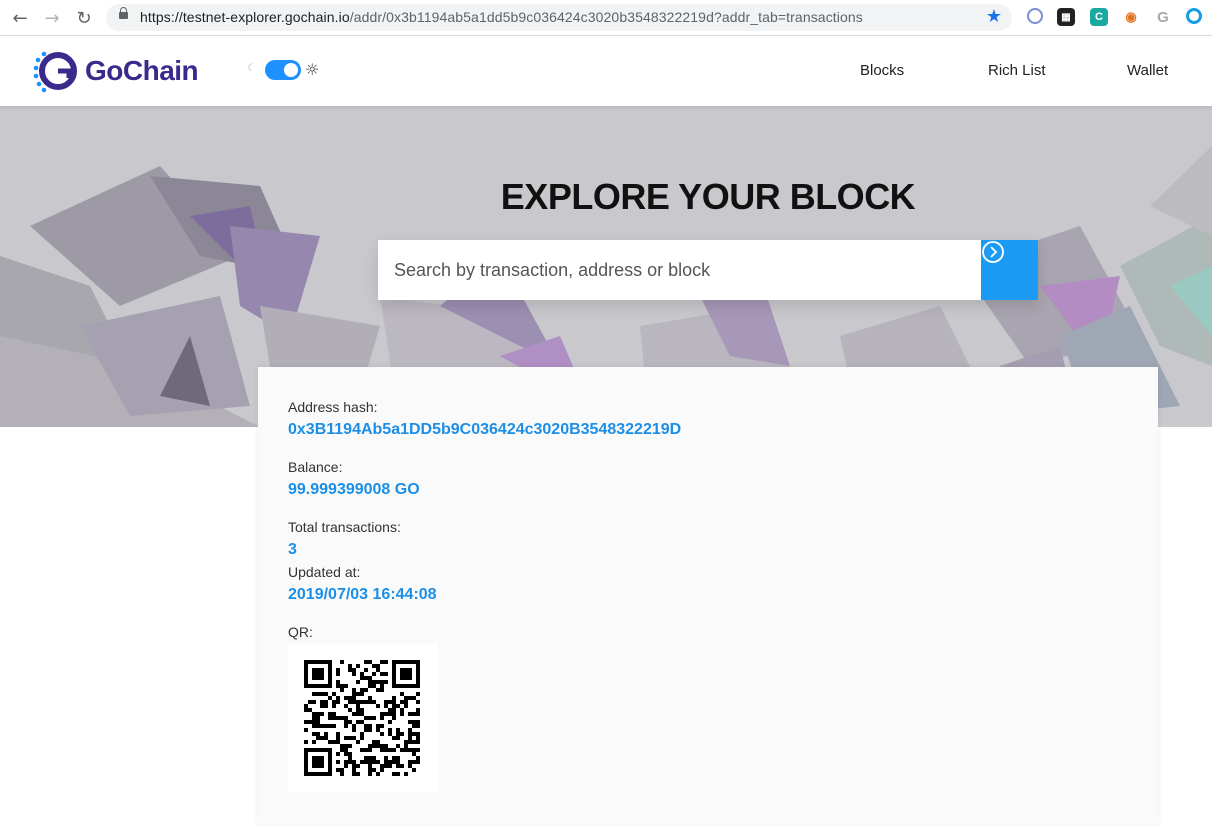 This screenshot has height=827, width=1212. What do you see at coordinates (292, 549) in the screenshot?
I see `total-transactions-value: 3` at bounding box center [292, 549].